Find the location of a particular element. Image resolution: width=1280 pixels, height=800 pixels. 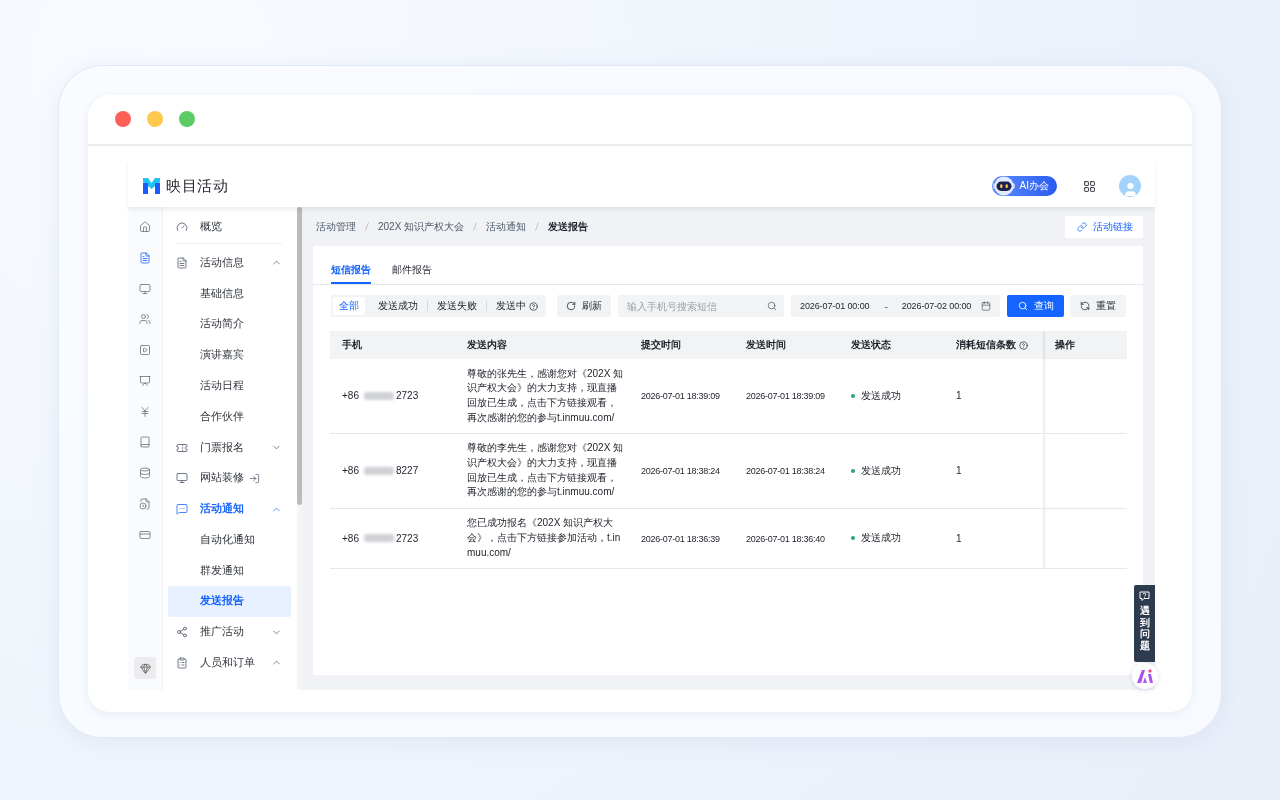

logo-icon is located at coordinates (151, 186).